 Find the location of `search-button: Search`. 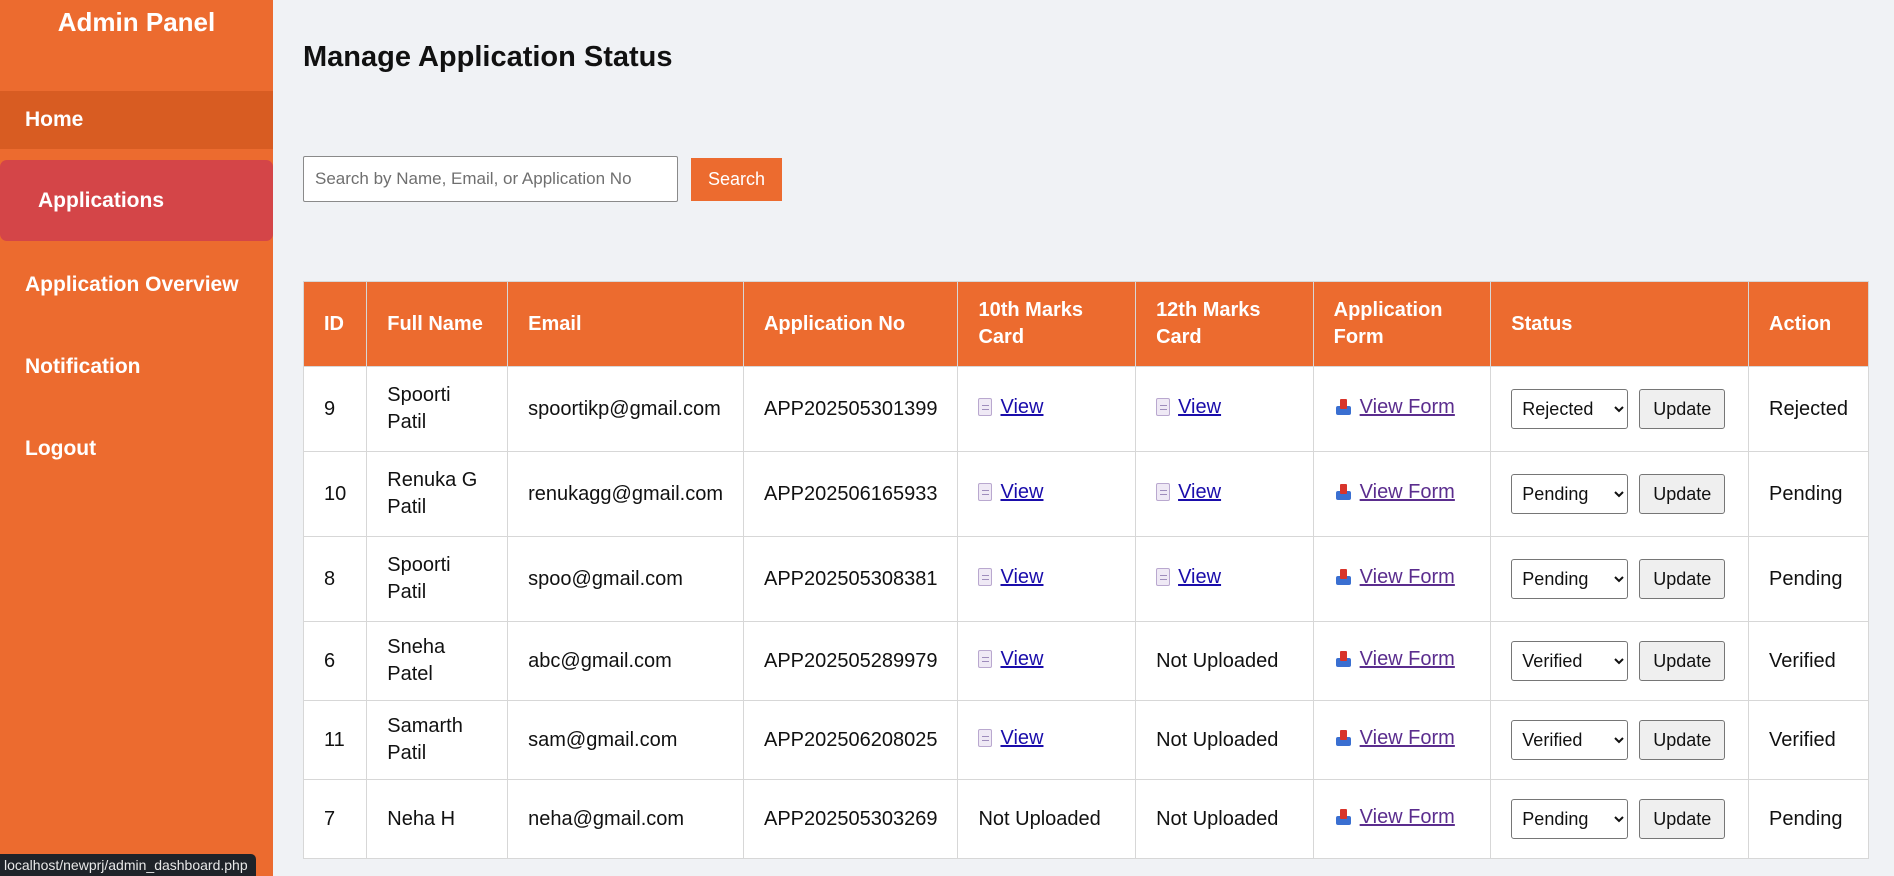

search-button: Search is located at coordinates (736, 179).